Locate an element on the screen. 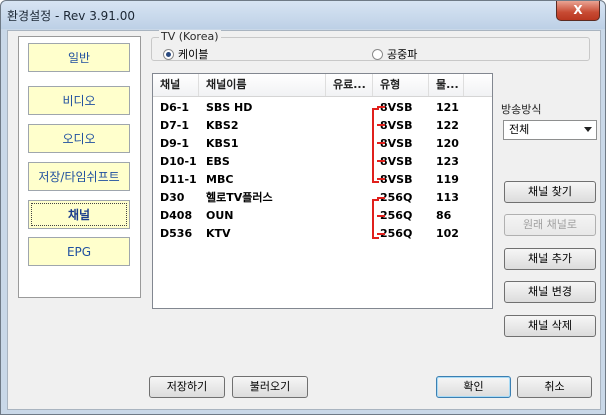  cell-physical: 122 is located at coordinates (447, 125).